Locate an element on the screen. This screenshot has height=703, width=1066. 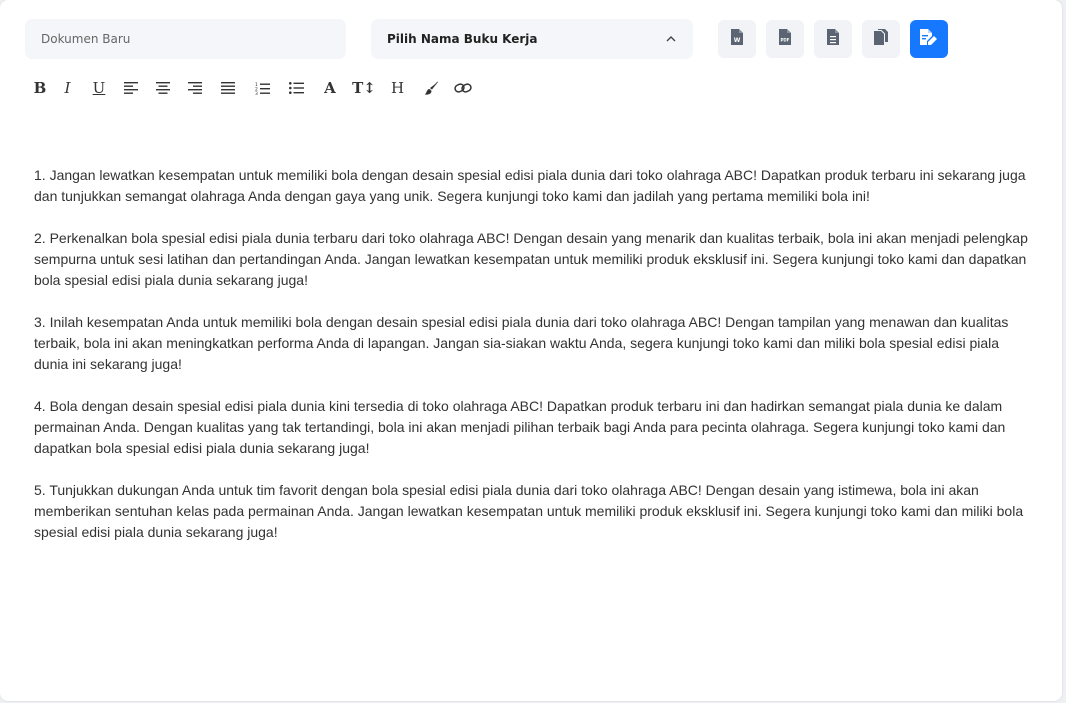
formatting-toolbar: B I U 1 2 3 A T↕ H is located at coordinates (253, 88).